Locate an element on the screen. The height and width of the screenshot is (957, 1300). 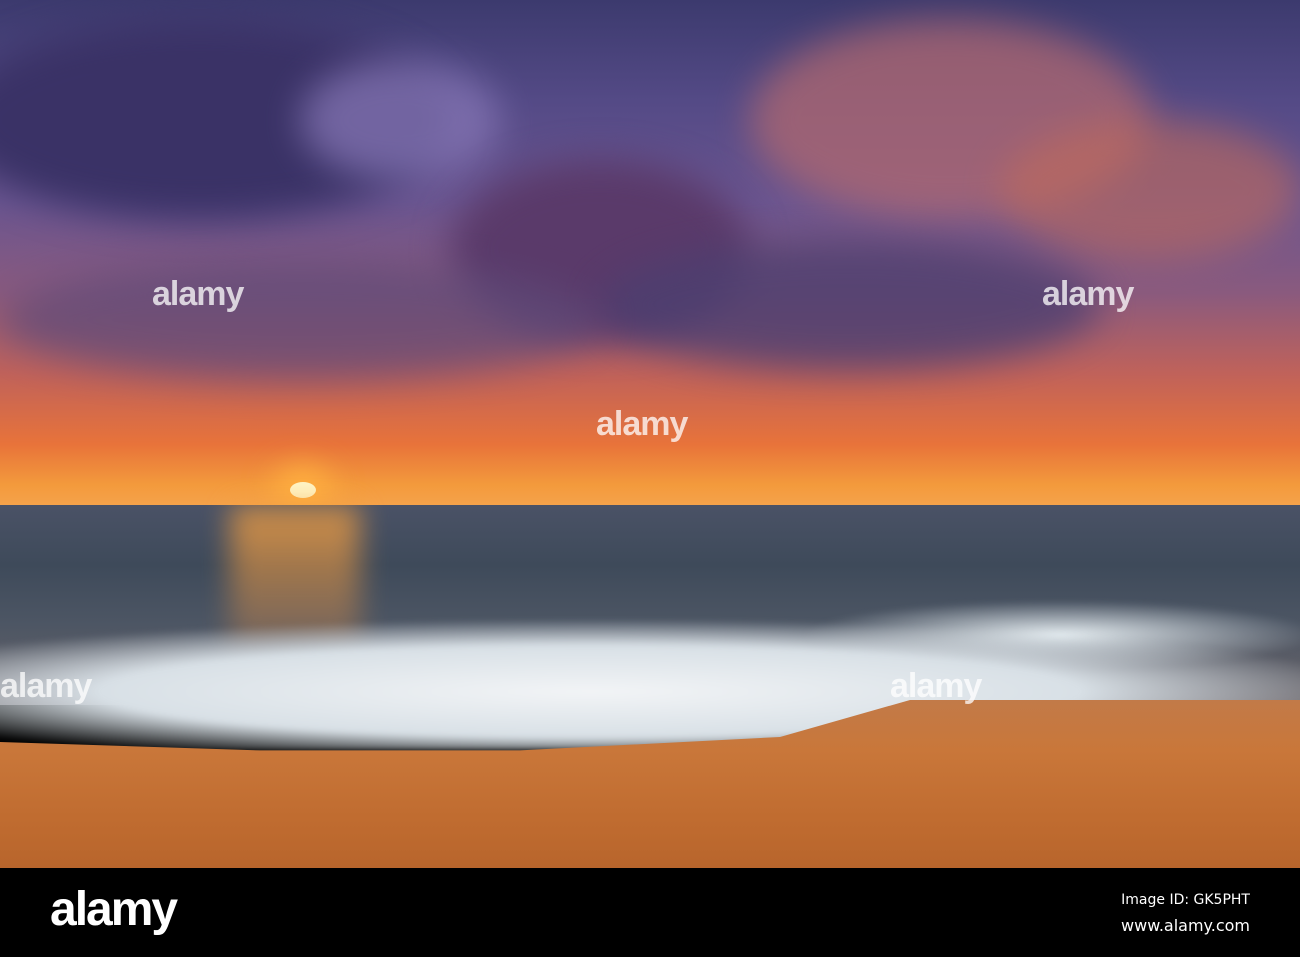
footer-bar: alamy Image ID: GK5PHT www.alamy.com is located at coordinates (650, 912).